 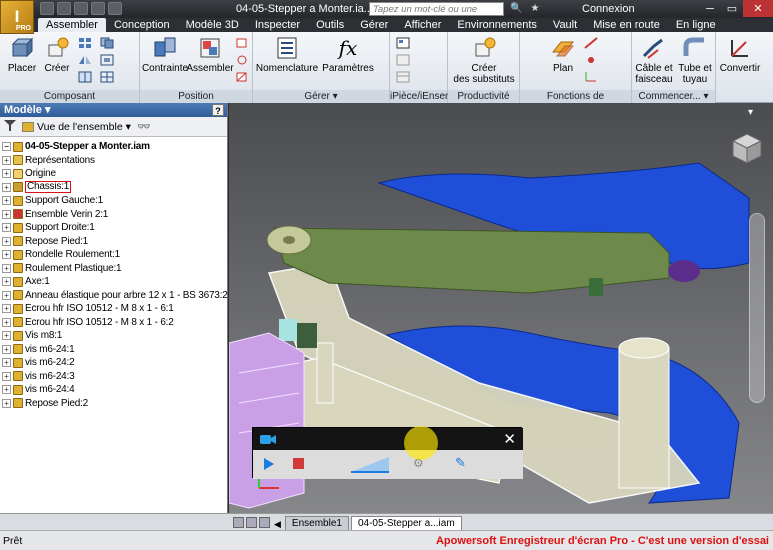 I want to click on tab-g-rer: Gérer, so click(x=374, y=25).